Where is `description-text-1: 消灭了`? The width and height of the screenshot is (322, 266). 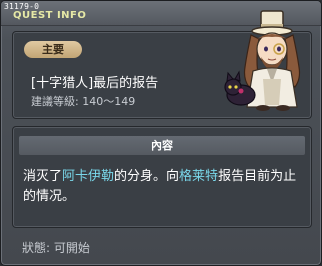 description-text-1: 消灭了 is located at coordinates (43, 176).